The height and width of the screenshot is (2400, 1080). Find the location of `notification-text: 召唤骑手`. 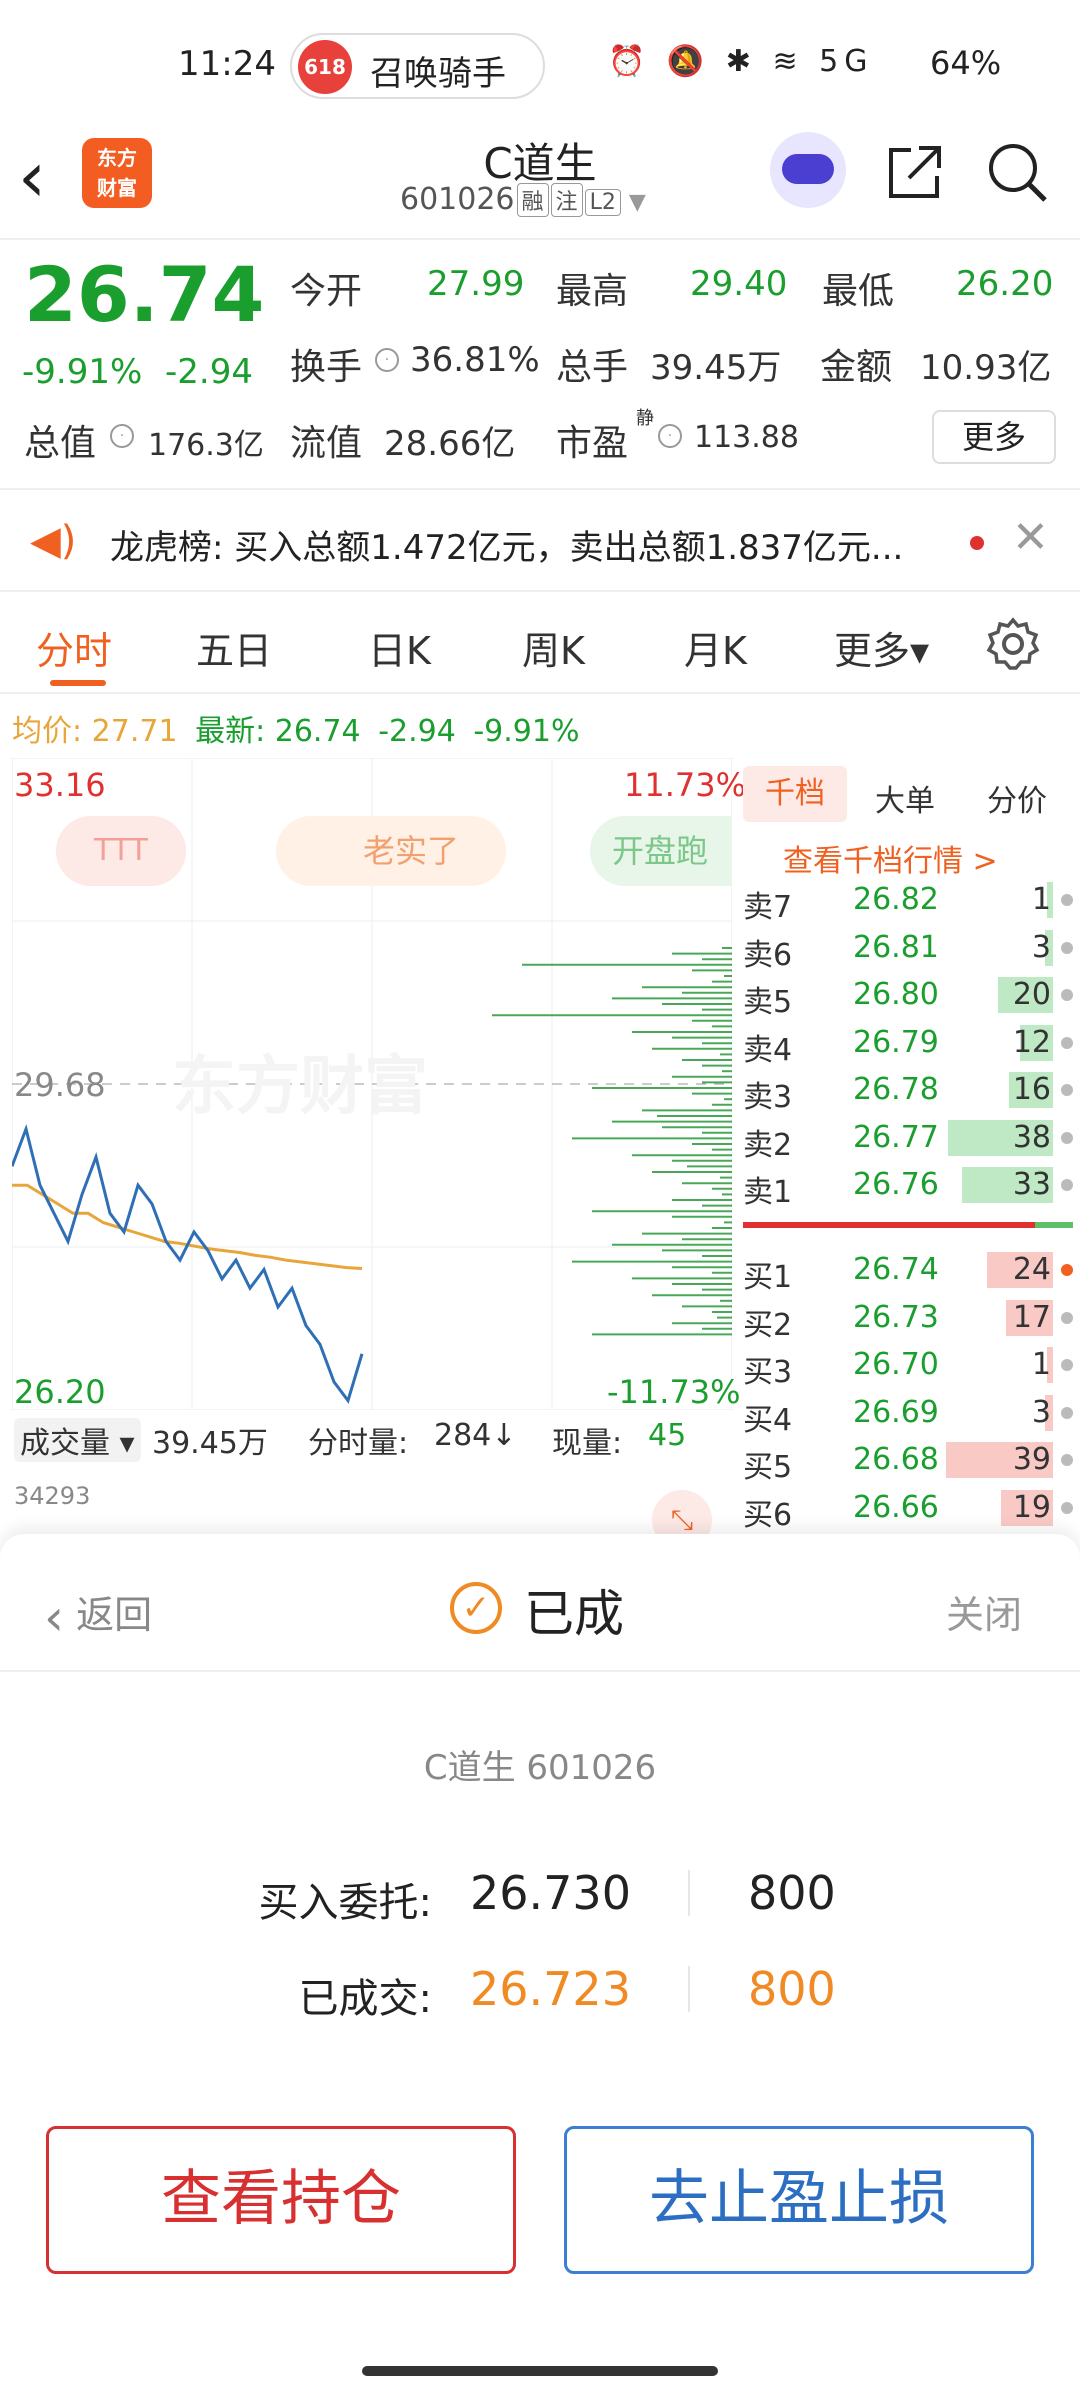

notification-text: 召唤骑手 is located at coordinates (438, 74).